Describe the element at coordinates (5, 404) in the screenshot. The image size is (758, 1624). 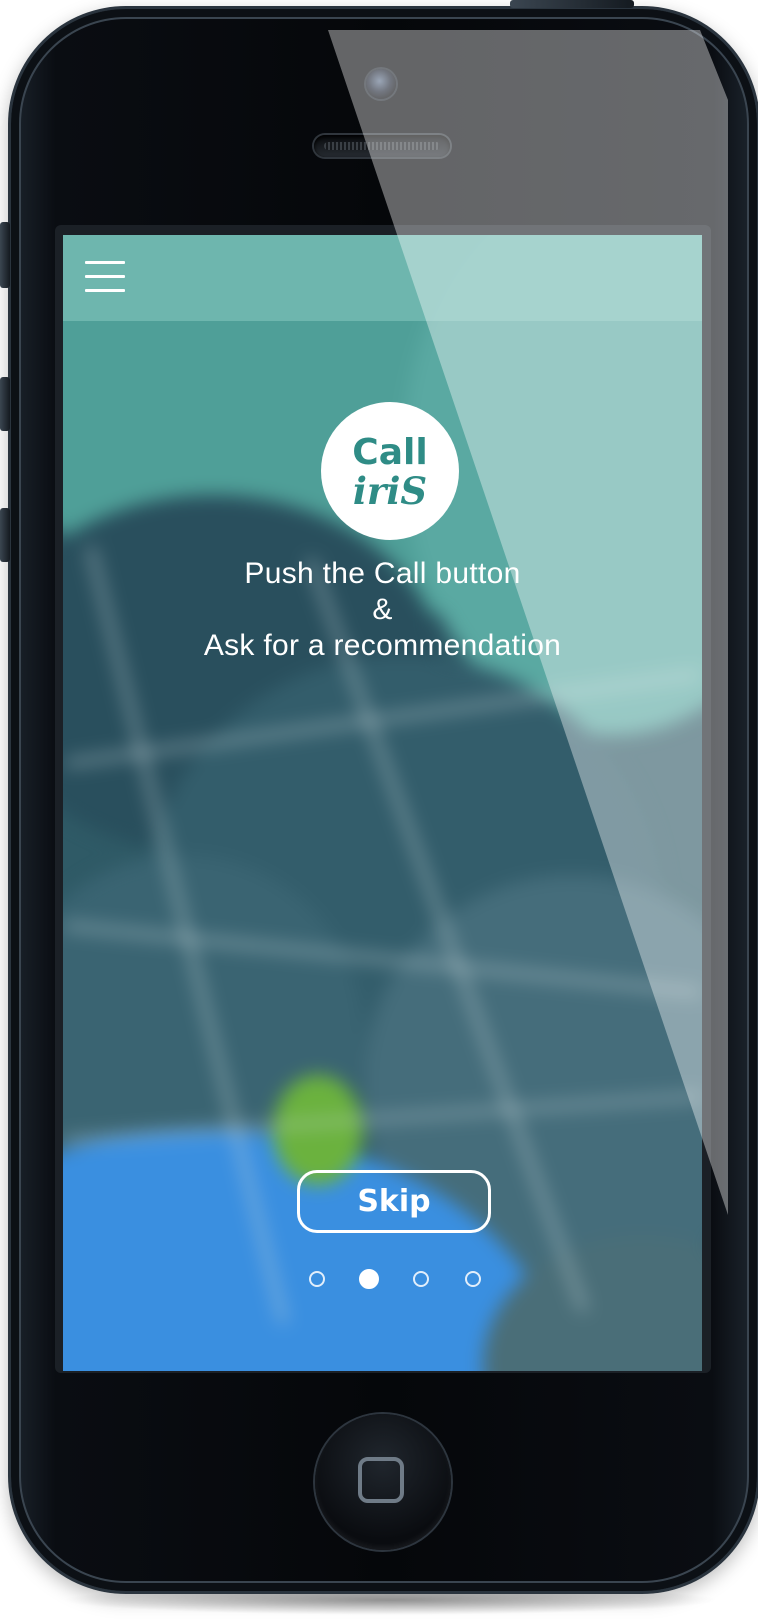
I see `volume-up-button` at that location.